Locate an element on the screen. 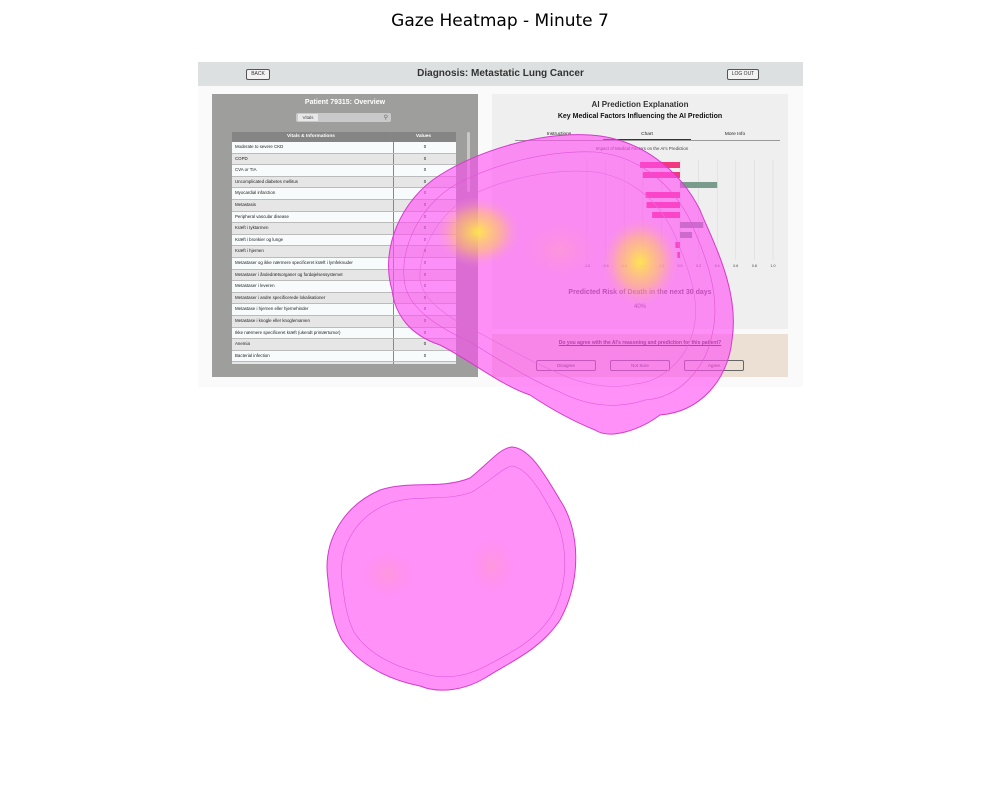 The height and width of the screenshot is (800, 1000). lower-warm-right is located at coordinates (492, 566).